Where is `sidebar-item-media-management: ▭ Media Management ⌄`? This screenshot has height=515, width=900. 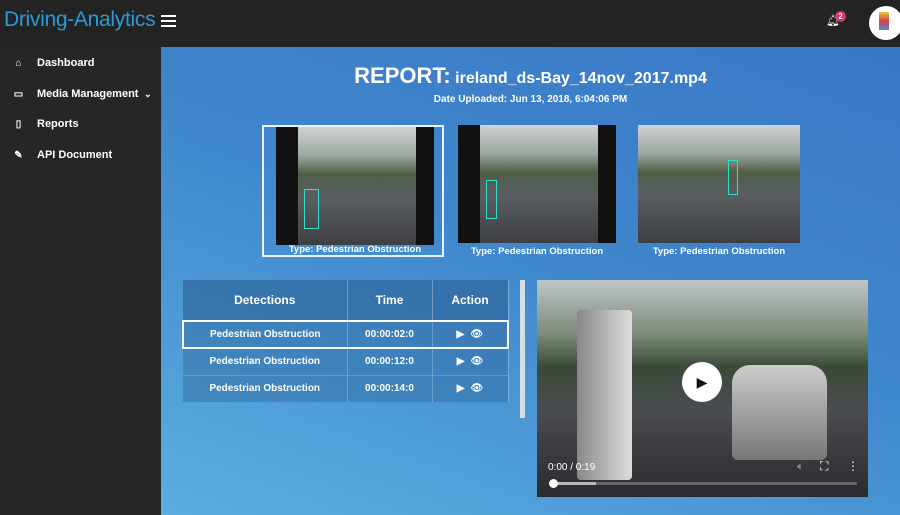
sidebar-item-media-management: ▭ Media Management ⌄ is located at coordinates (80, 94).